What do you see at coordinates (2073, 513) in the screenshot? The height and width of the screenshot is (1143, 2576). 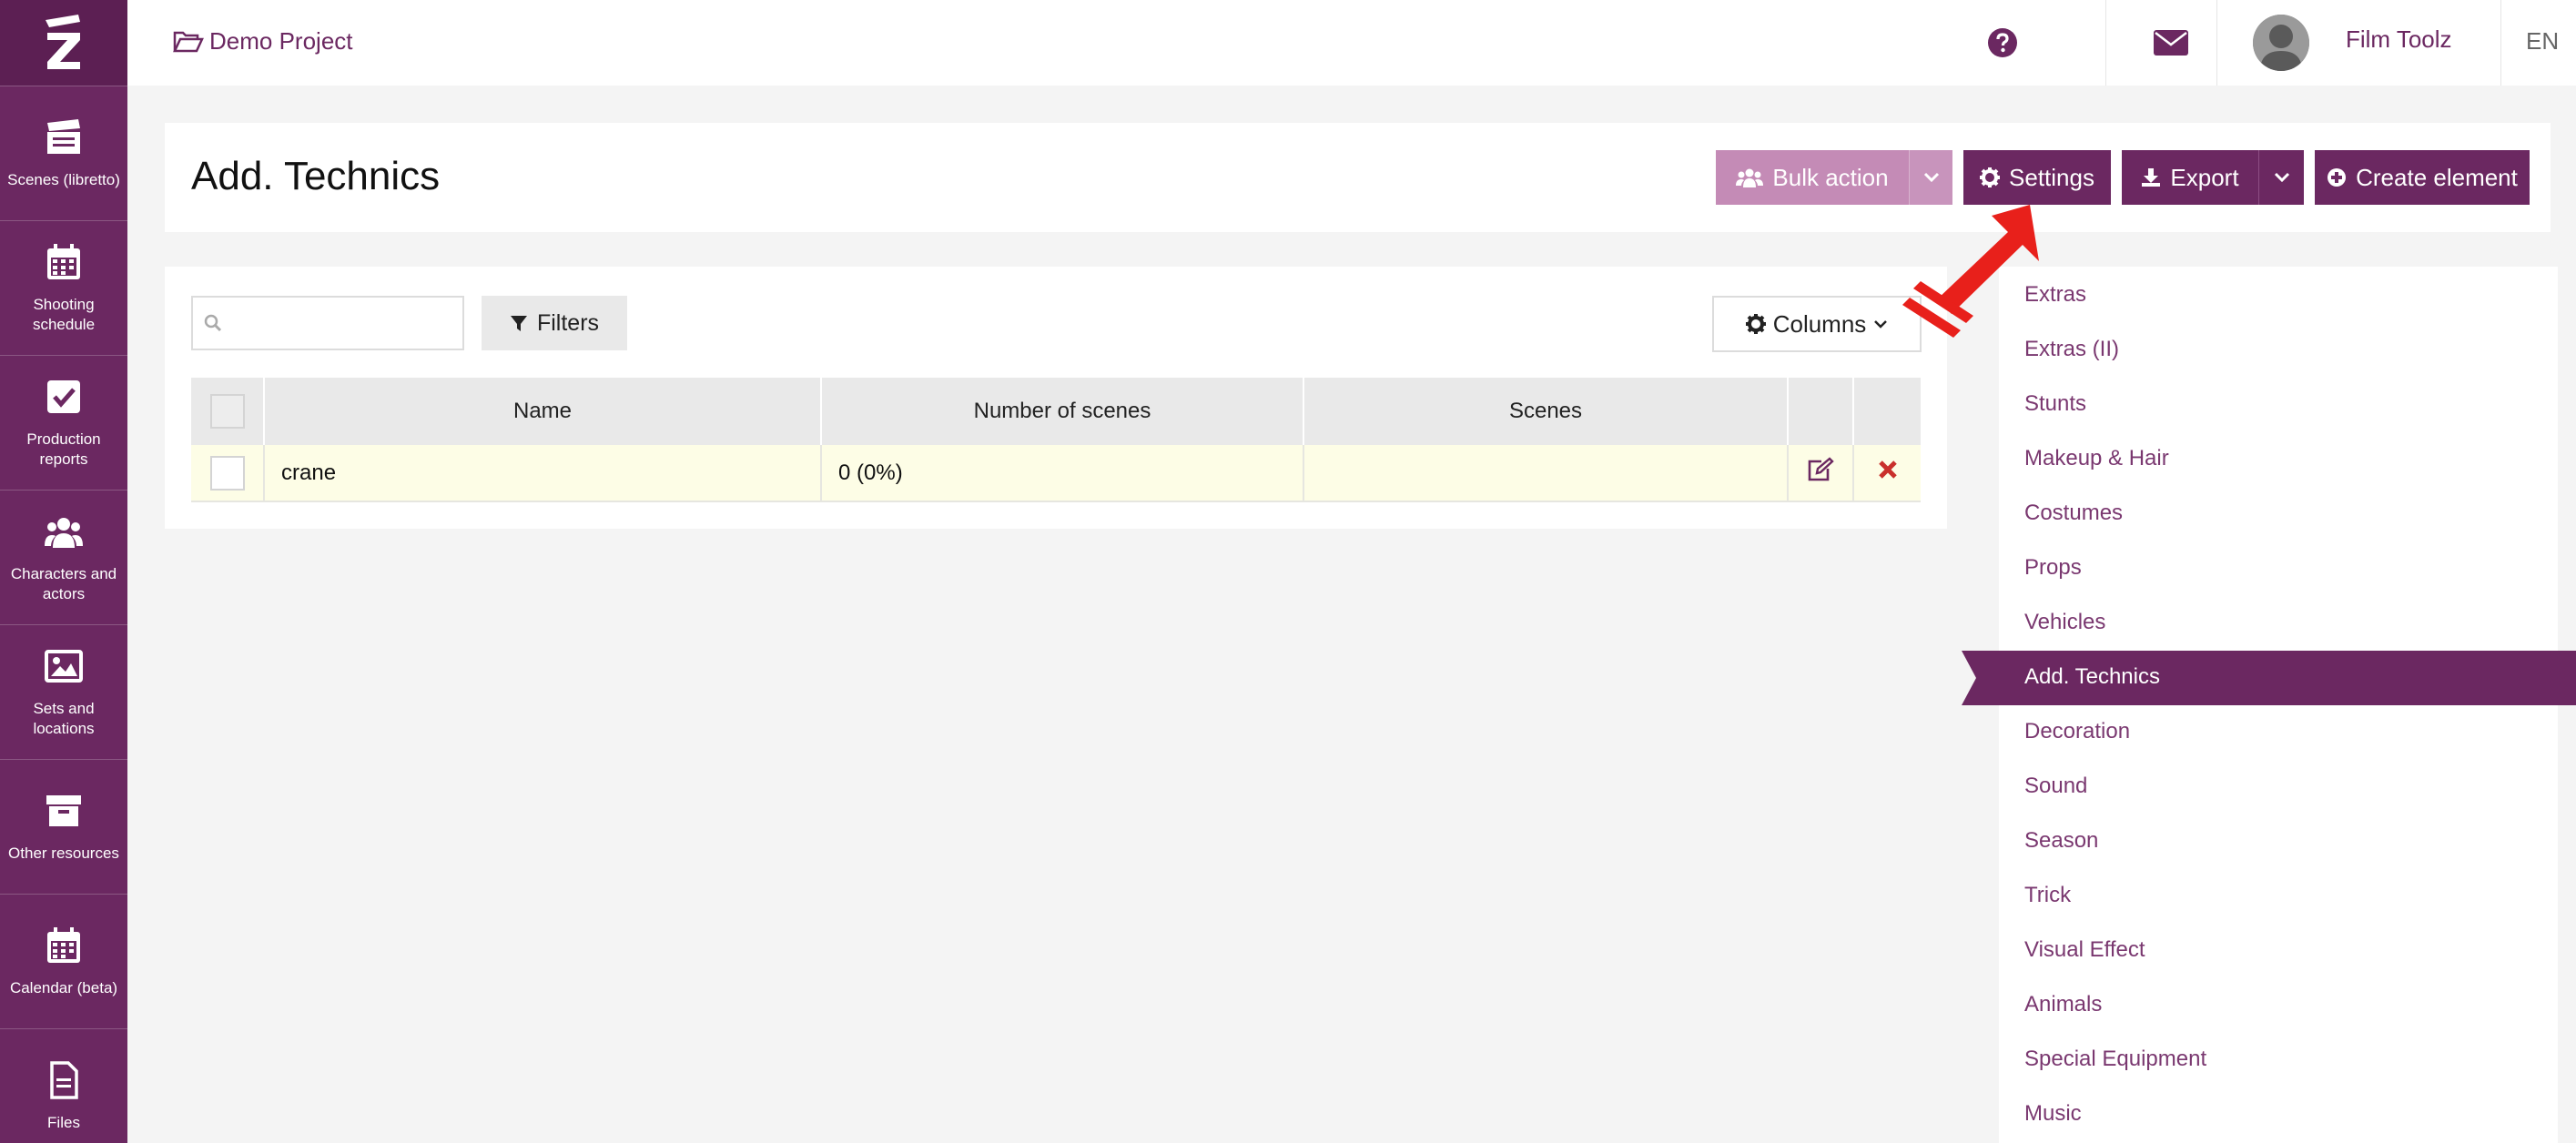 I see `menu-item-costumes: Costumes` at bounding box center [2073, 513].